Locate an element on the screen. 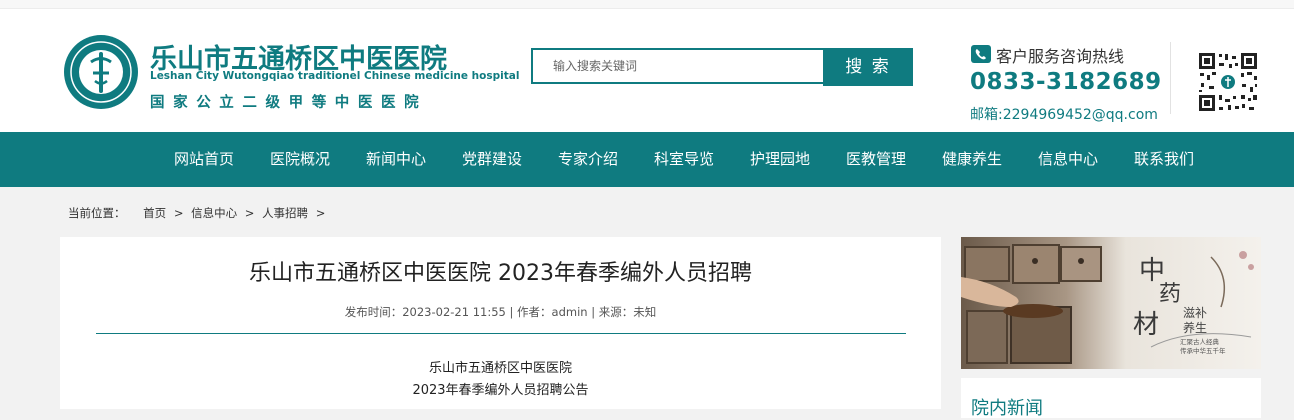  banner-caption-2: 传承中华五千年 is located at coordinates (1203, 350).